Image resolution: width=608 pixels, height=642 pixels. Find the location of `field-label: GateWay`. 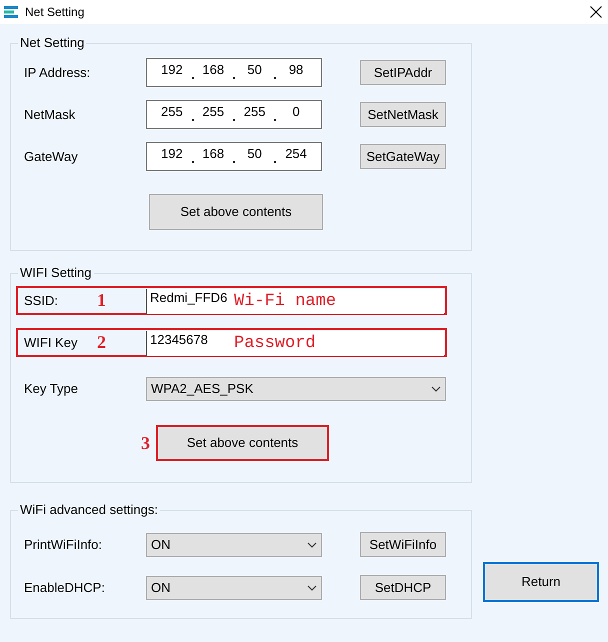

field-label: GateWay is located at coordinates (51, 157).